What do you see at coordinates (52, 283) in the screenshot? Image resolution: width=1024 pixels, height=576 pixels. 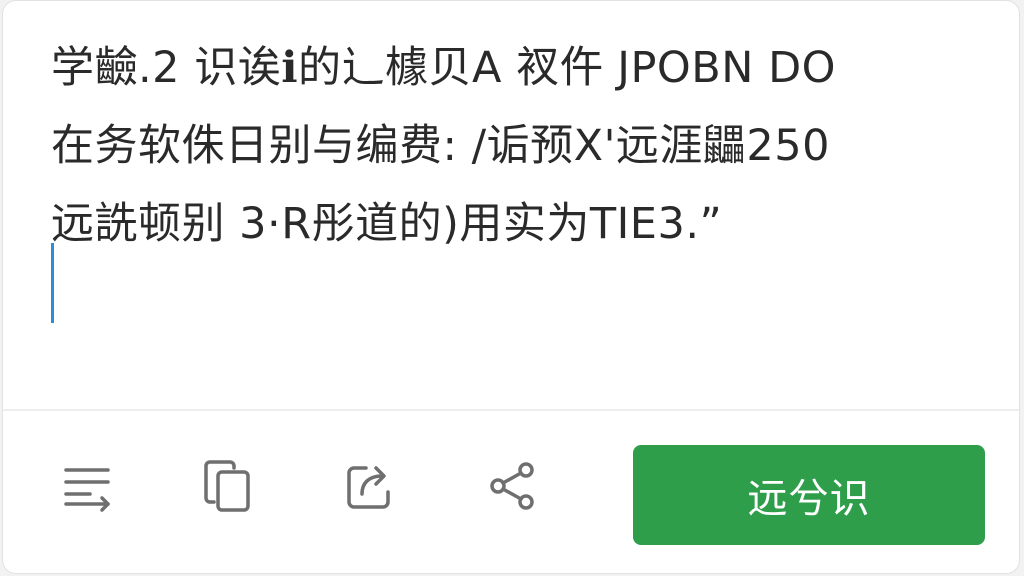 I see `text-caret` at bounding box center [52, 283].